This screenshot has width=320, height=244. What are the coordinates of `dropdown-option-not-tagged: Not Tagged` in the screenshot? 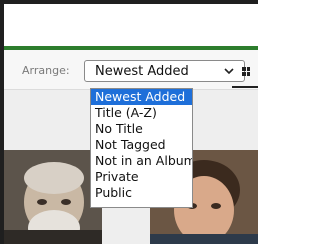 It's located at (141, 145).